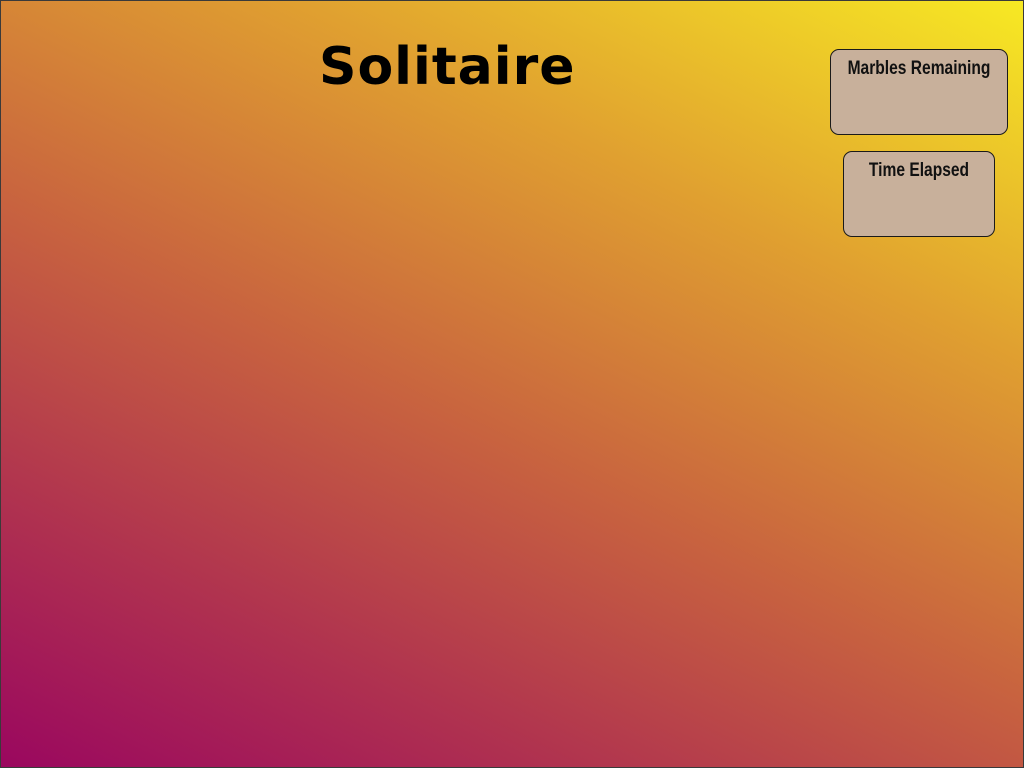  I want to click on marbles-remaining-label: Marbles Remaining, so click(919, 68).